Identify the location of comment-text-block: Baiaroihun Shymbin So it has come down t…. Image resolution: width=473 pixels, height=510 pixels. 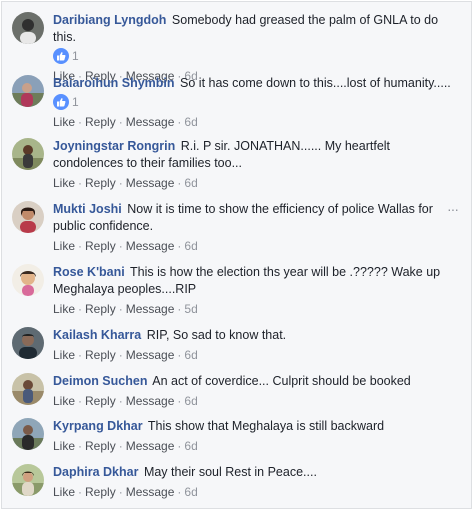
(255, 83).